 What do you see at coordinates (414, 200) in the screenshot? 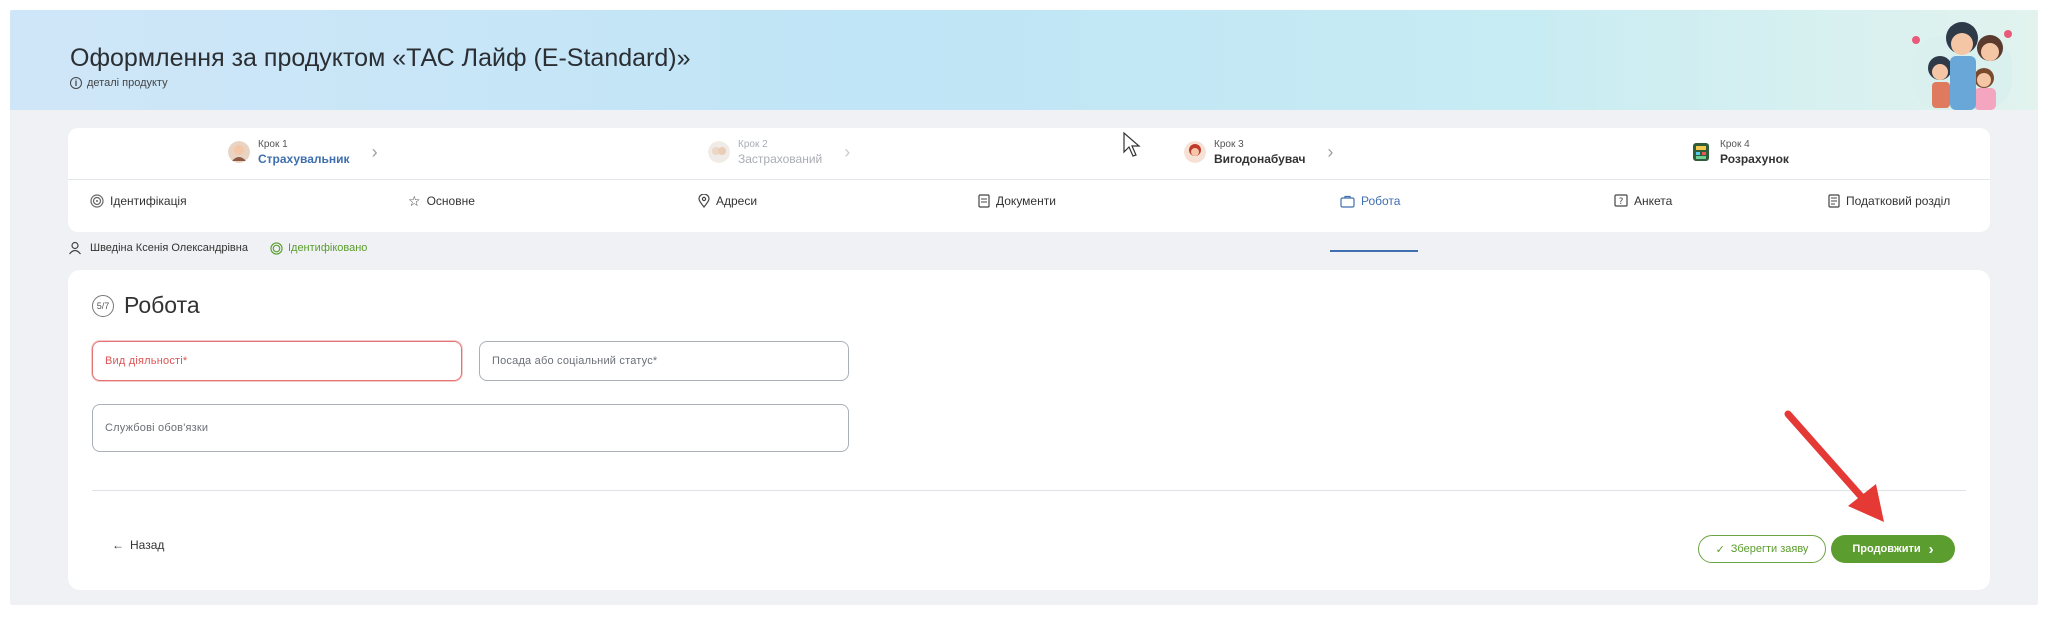
I see `star-icon: ☆` at bounding box center [414, 200].